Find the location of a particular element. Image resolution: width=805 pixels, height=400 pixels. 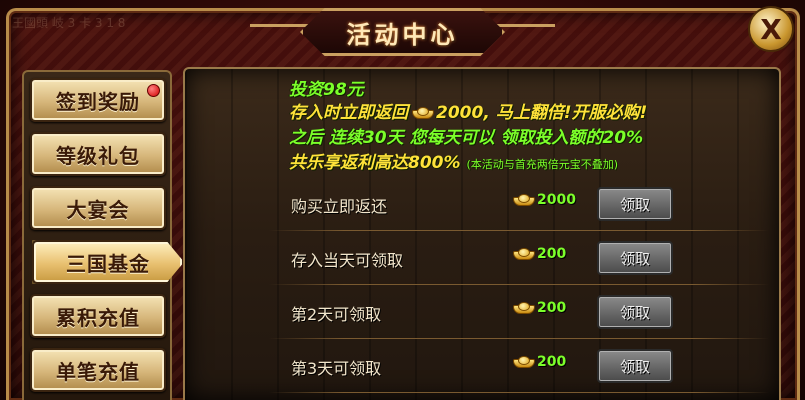

sidebar-item-label: 大宴会 is located at coordinates (98, 209).